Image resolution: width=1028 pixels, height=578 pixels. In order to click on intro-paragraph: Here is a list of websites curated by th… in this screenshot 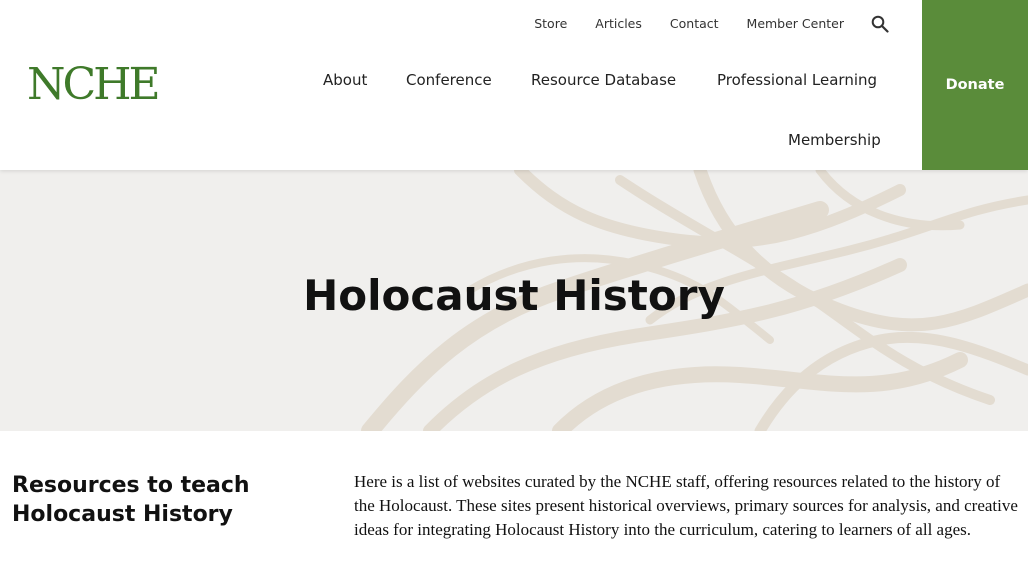, I will do `click(686, 505)`.